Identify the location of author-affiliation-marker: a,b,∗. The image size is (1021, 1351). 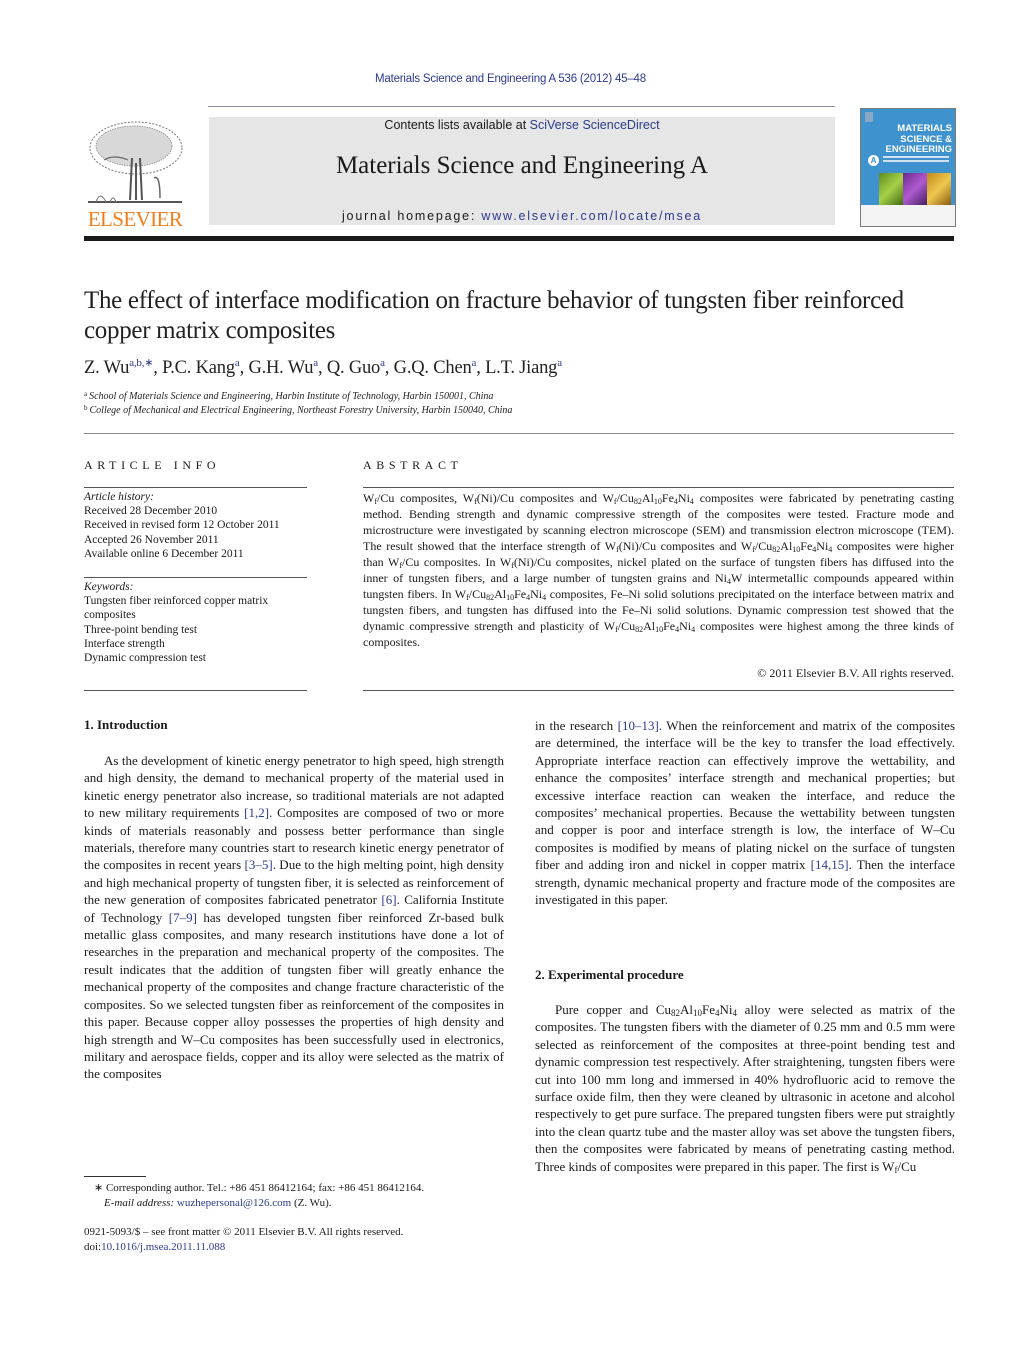
(141, 363).